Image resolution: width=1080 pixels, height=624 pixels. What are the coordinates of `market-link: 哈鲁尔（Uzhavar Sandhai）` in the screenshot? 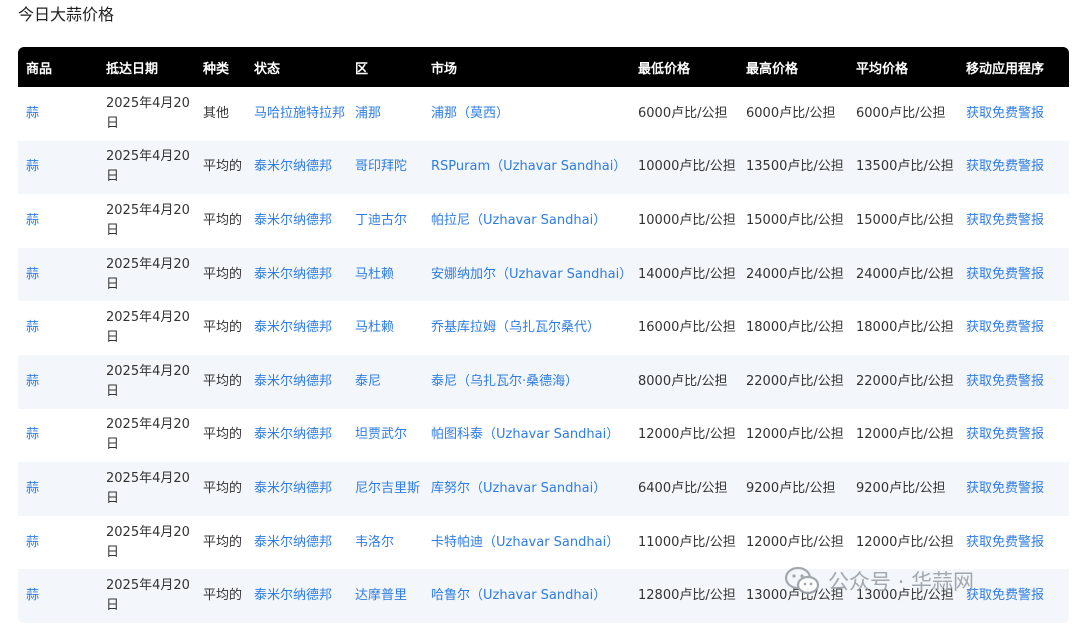 It's located at (526, 596).